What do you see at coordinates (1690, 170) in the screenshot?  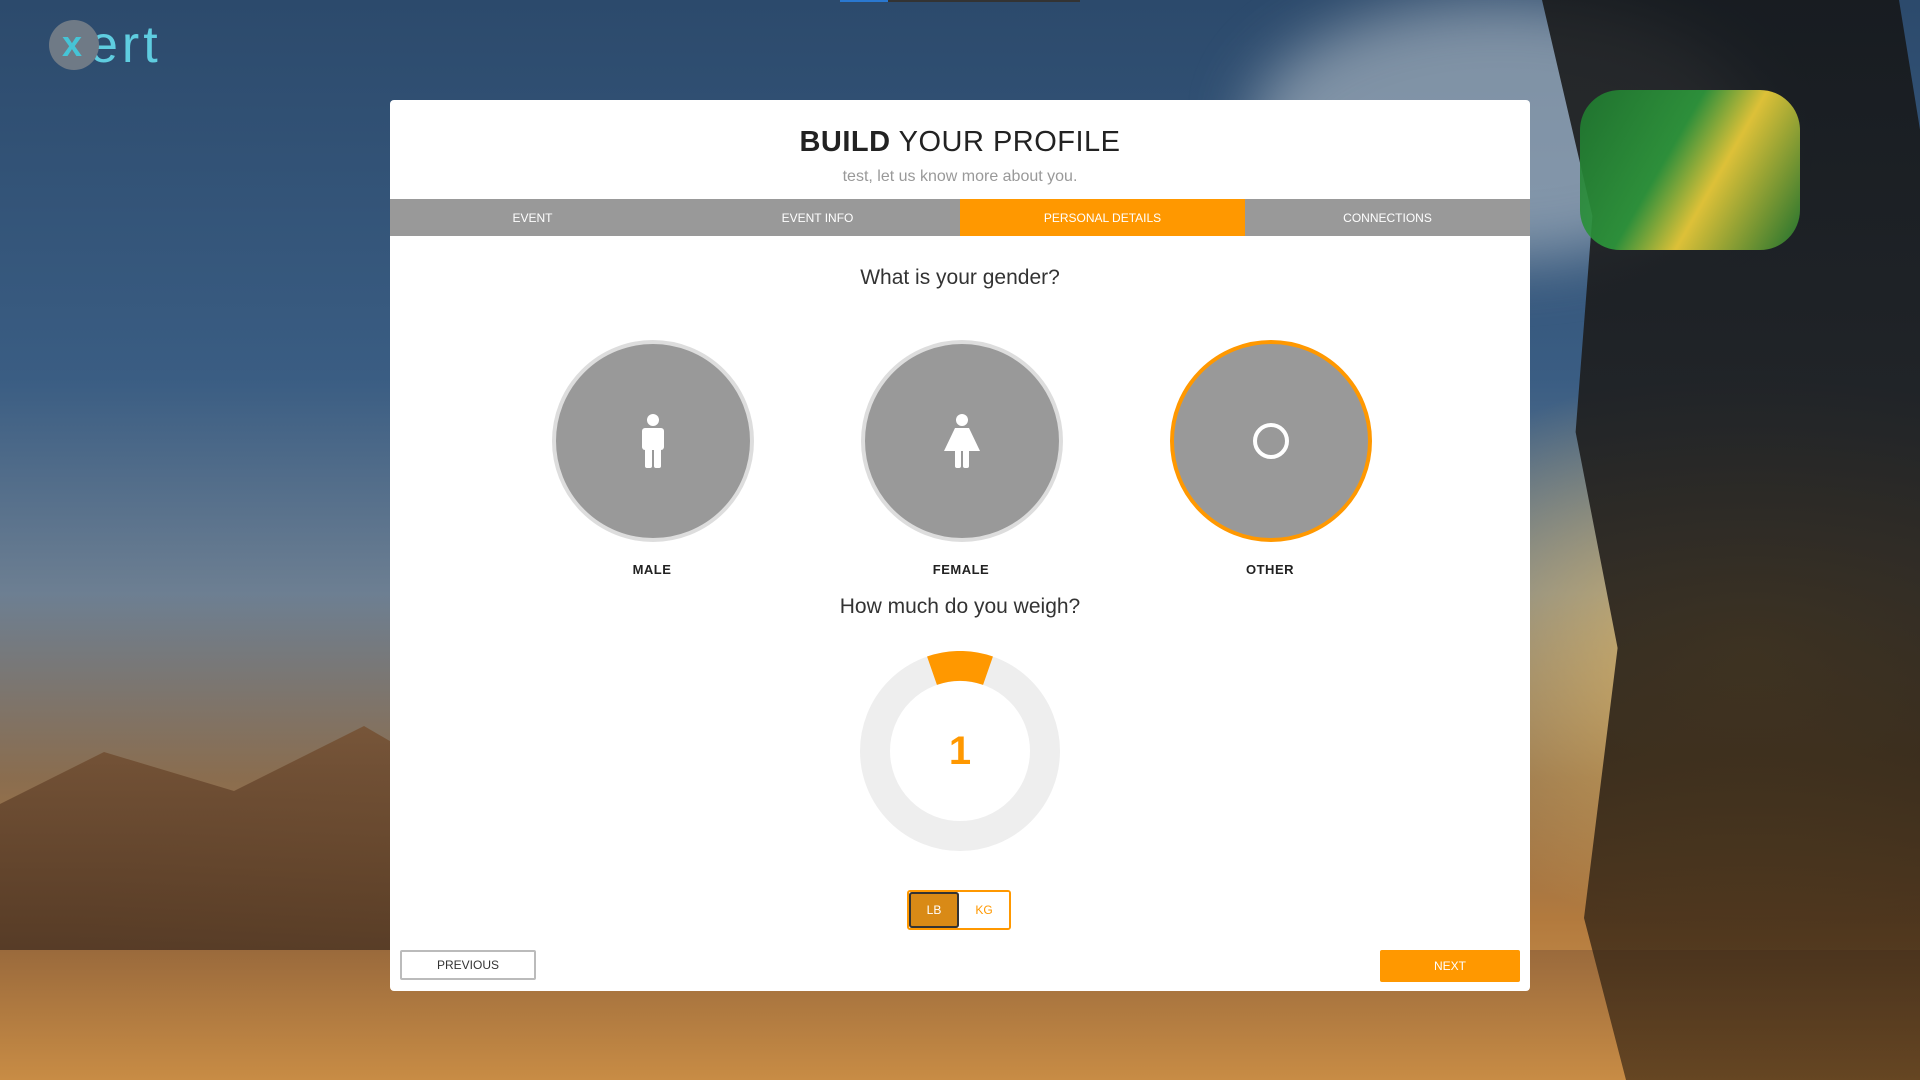 I see `background-jersey` at bounding box center [1690, 170].